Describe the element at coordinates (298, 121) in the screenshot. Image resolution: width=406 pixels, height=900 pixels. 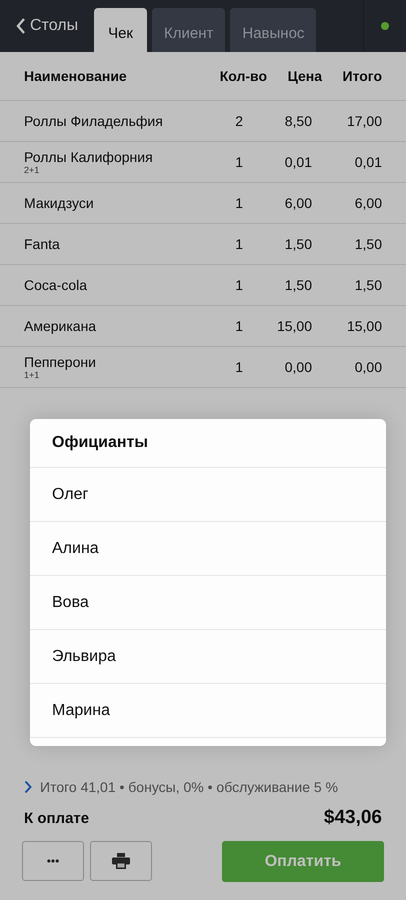
I see `price-cell-text: 8,50` at that location.